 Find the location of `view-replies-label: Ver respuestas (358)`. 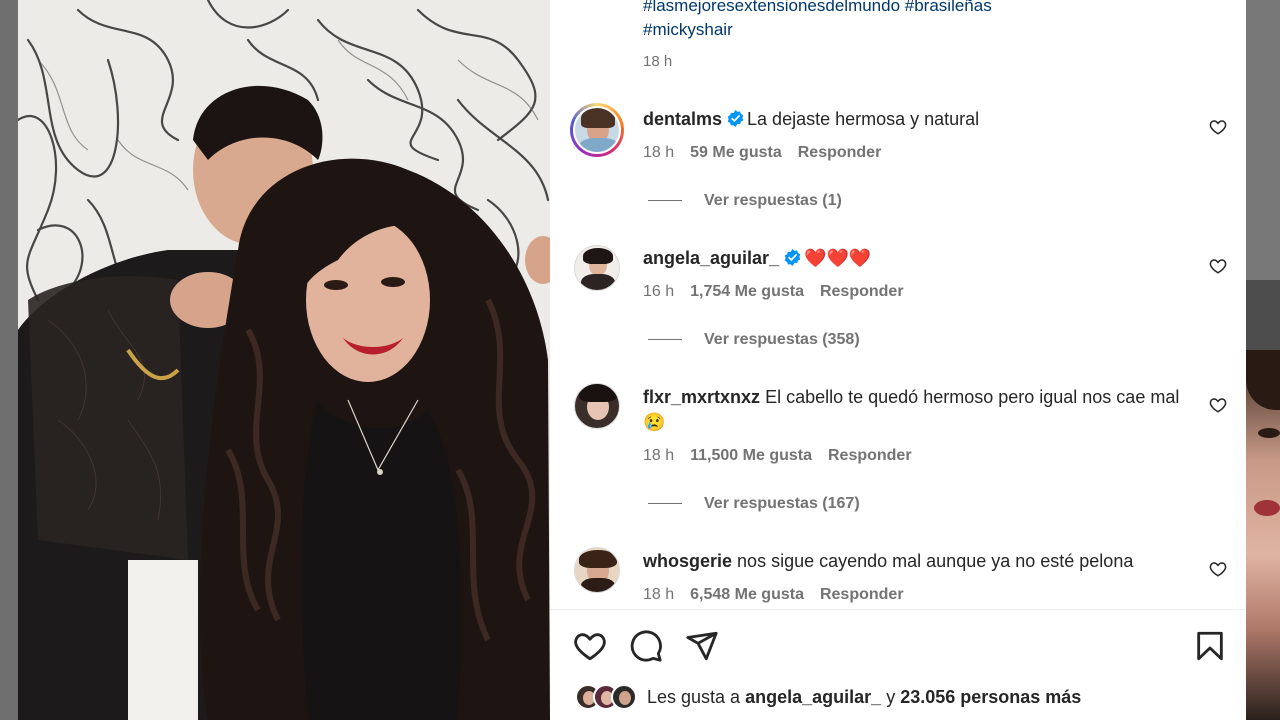

view-replies-label: Ver respuestas (358) is located at coordinates (782, 339).